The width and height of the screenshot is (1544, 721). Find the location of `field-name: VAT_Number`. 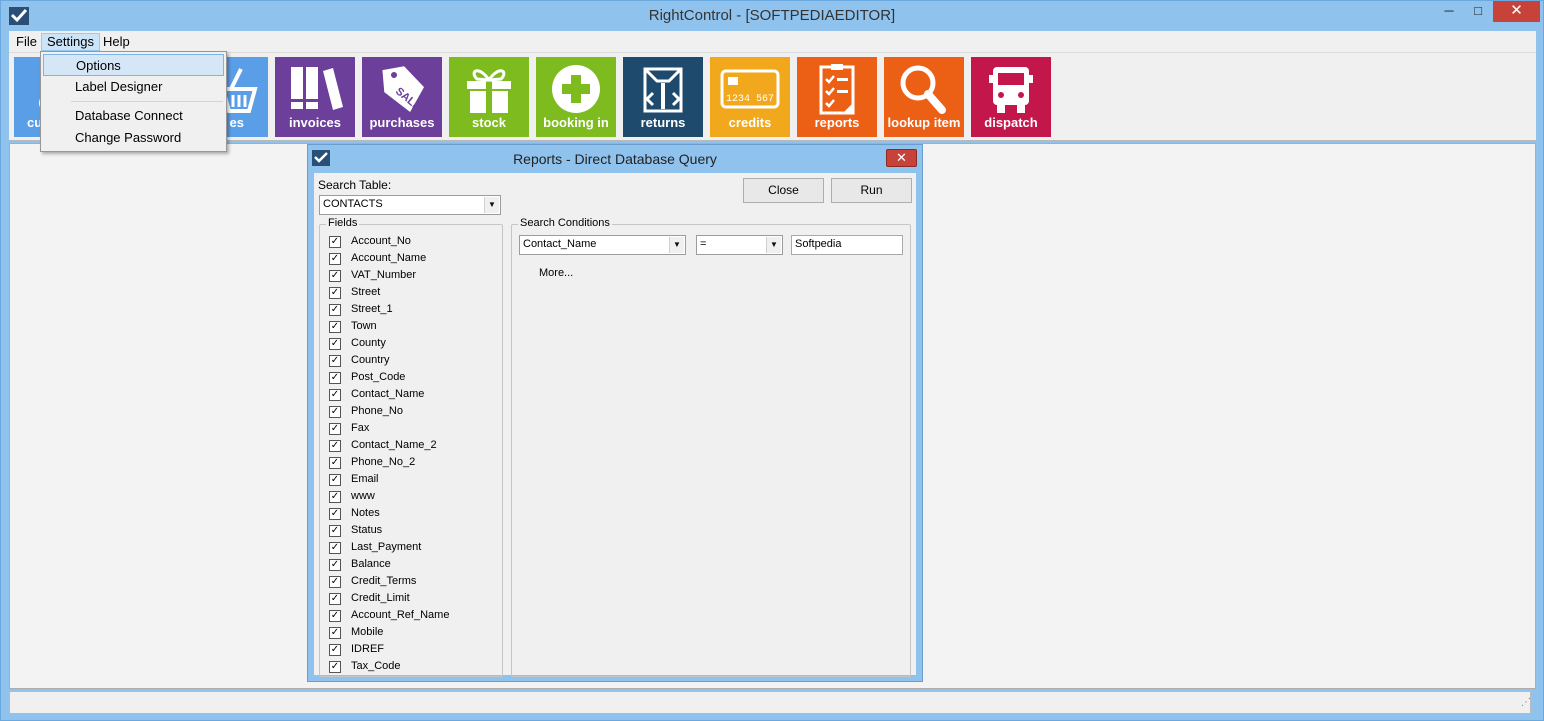

field-name: VAT_Number is located at coordinates (384, 275).